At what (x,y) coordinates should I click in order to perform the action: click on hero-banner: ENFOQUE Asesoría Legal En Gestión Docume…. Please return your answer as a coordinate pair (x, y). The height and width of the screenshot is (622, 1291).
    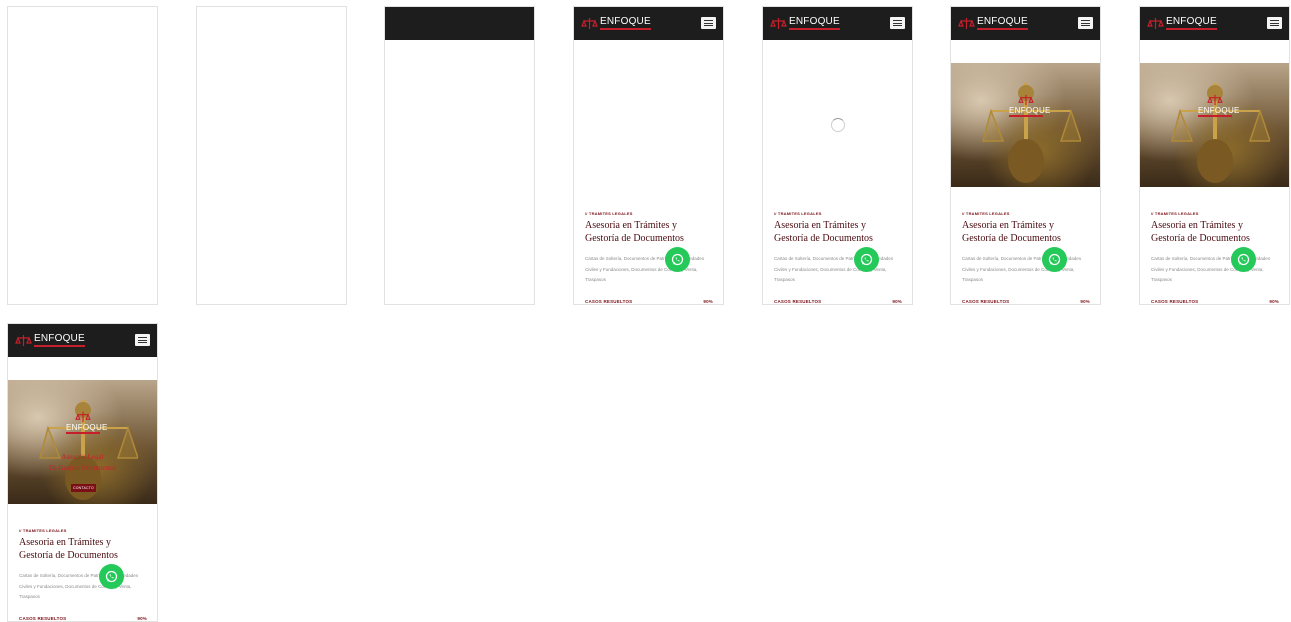
    Looking at the image, I should click on (82, 442).